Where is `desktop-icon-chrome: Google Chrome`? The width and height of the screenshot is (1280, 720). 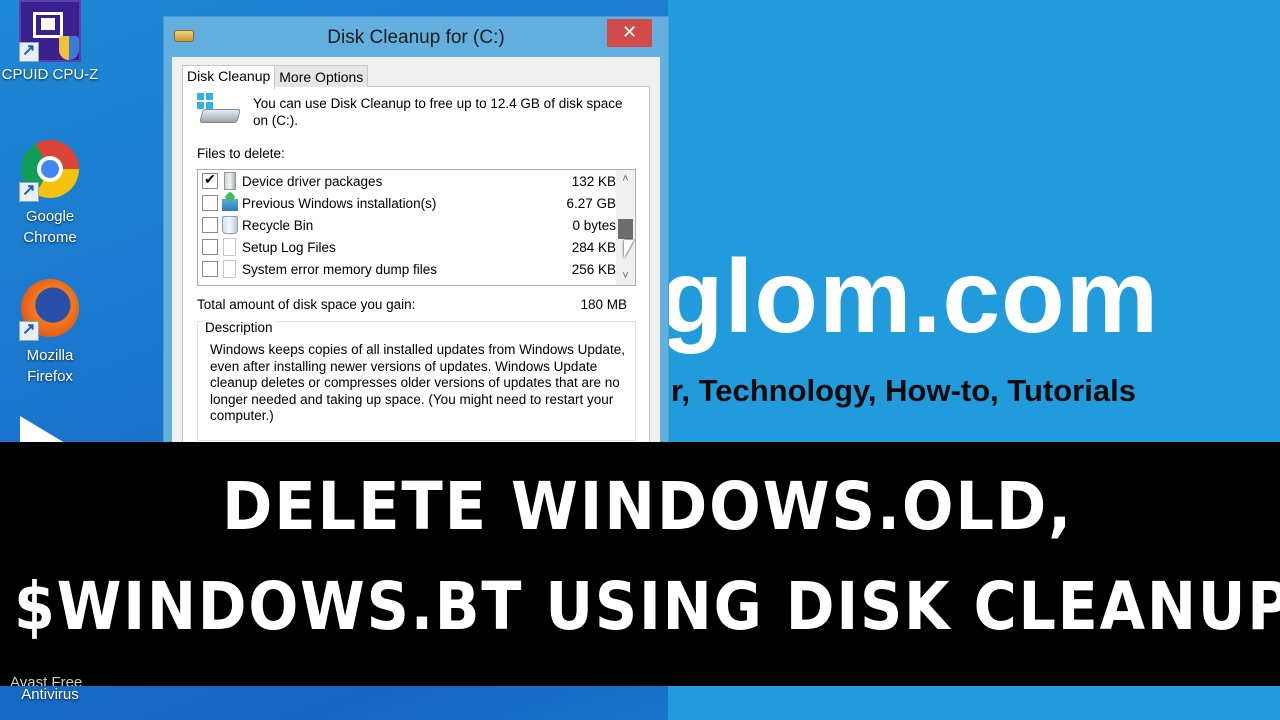
desktop-icon-chrome: Google Chrome is located at coordinates (50, 194).